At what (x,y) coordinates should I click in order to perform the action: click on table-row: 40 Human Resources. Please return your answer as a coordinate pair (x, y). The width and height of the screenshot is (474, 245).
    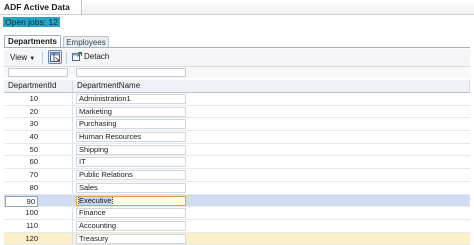
    Looking at the image, I should click on (237, 137).